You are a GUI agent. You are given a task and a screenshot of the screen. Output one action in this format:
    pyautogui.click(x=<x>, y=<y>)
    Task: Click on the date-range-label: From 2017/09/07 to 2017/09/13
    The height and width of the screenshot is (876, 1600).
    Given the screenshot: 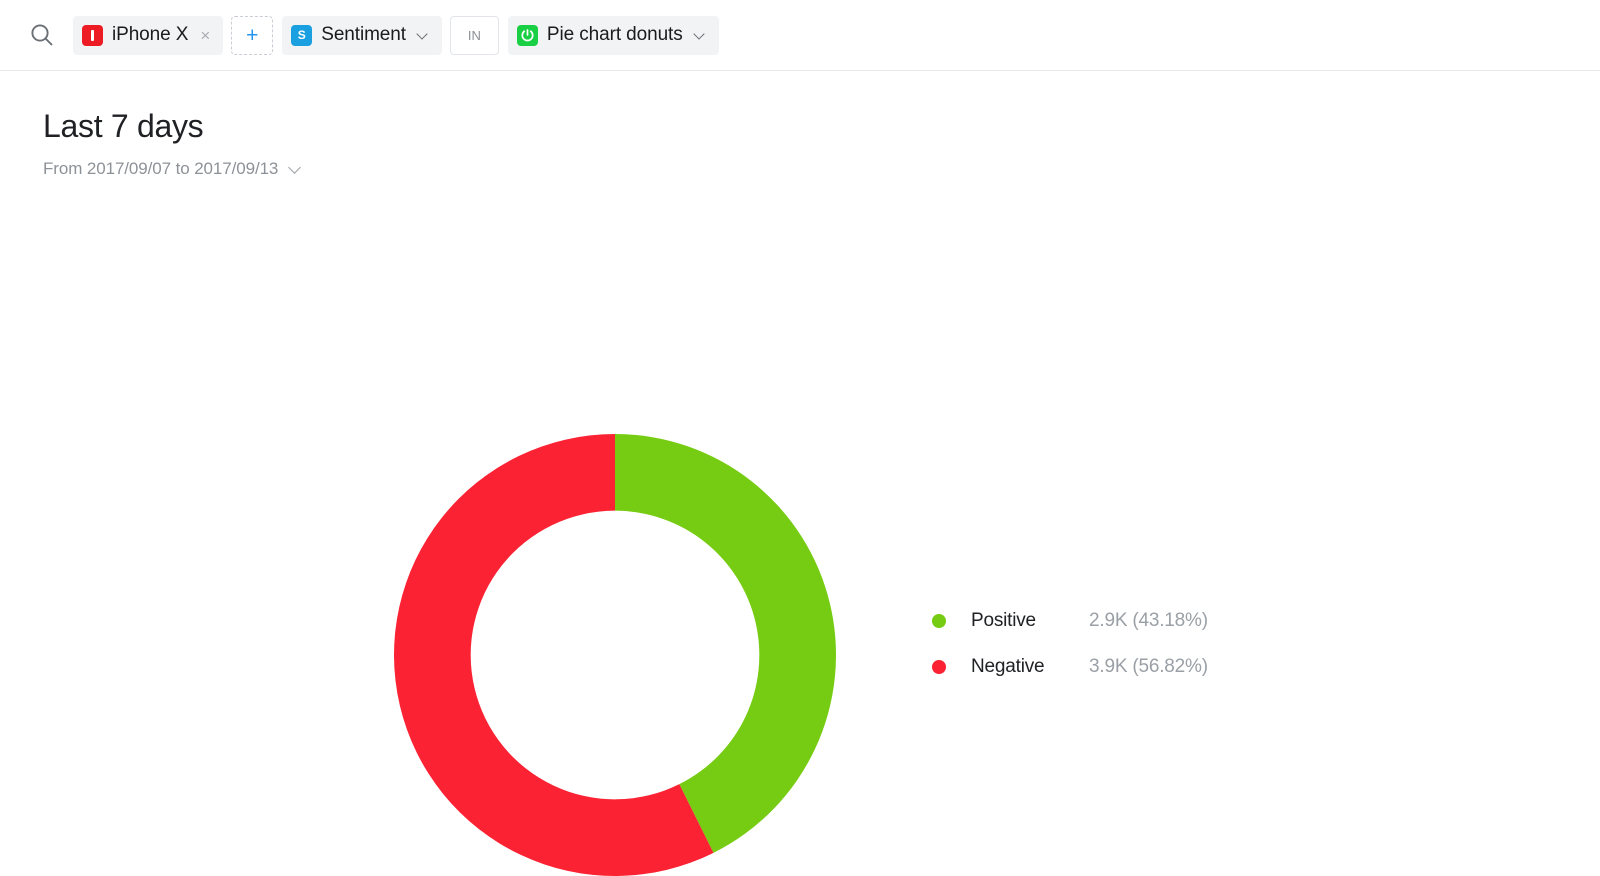 What is the action you would take?
    pyautogui.click(x=161, y=169)
    